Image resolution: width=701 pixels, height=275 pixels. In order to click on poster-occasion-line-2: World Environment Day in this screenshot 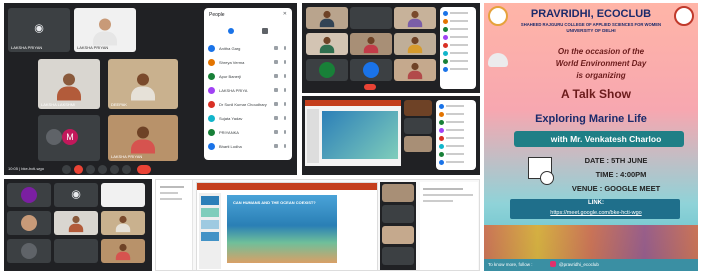, I will do `click(601, 63)`.